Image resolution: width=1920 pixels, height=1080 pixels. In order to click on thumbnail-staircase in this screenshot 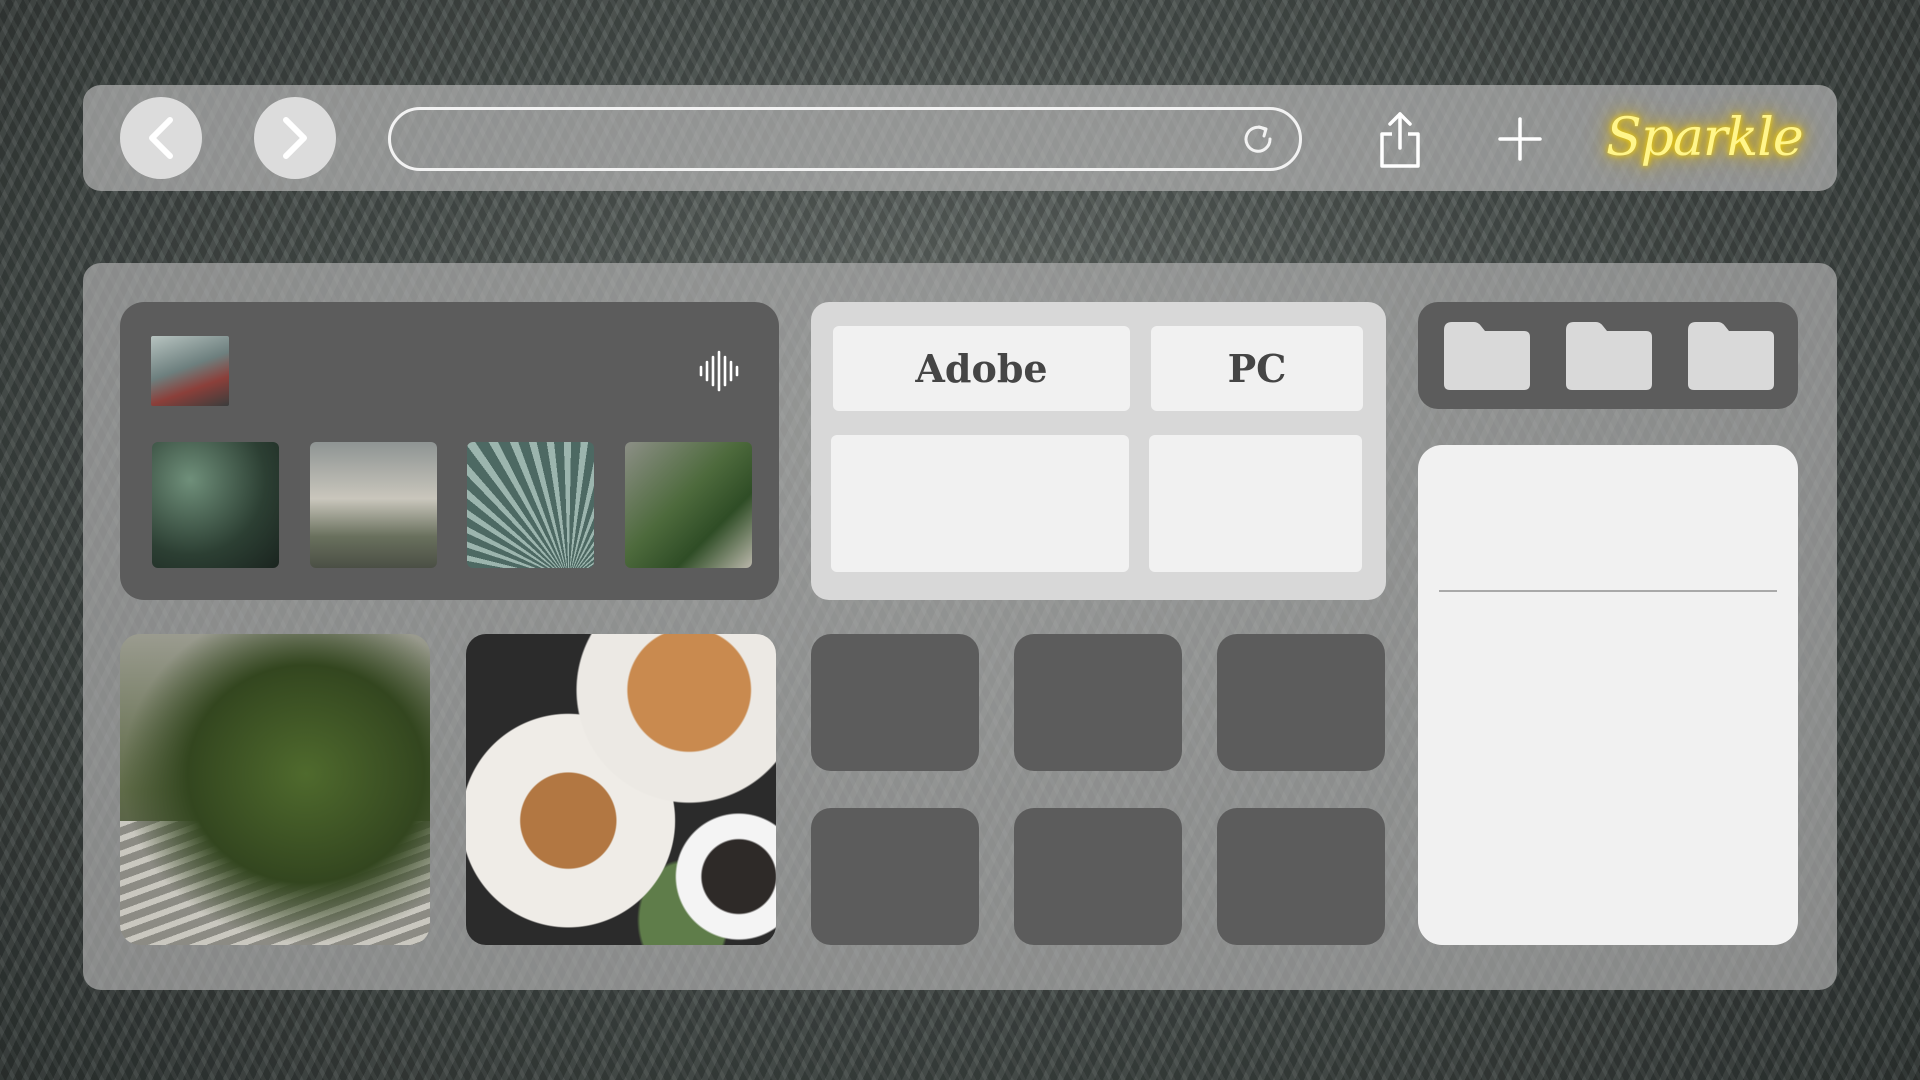, I will do `click(688, 505)`.